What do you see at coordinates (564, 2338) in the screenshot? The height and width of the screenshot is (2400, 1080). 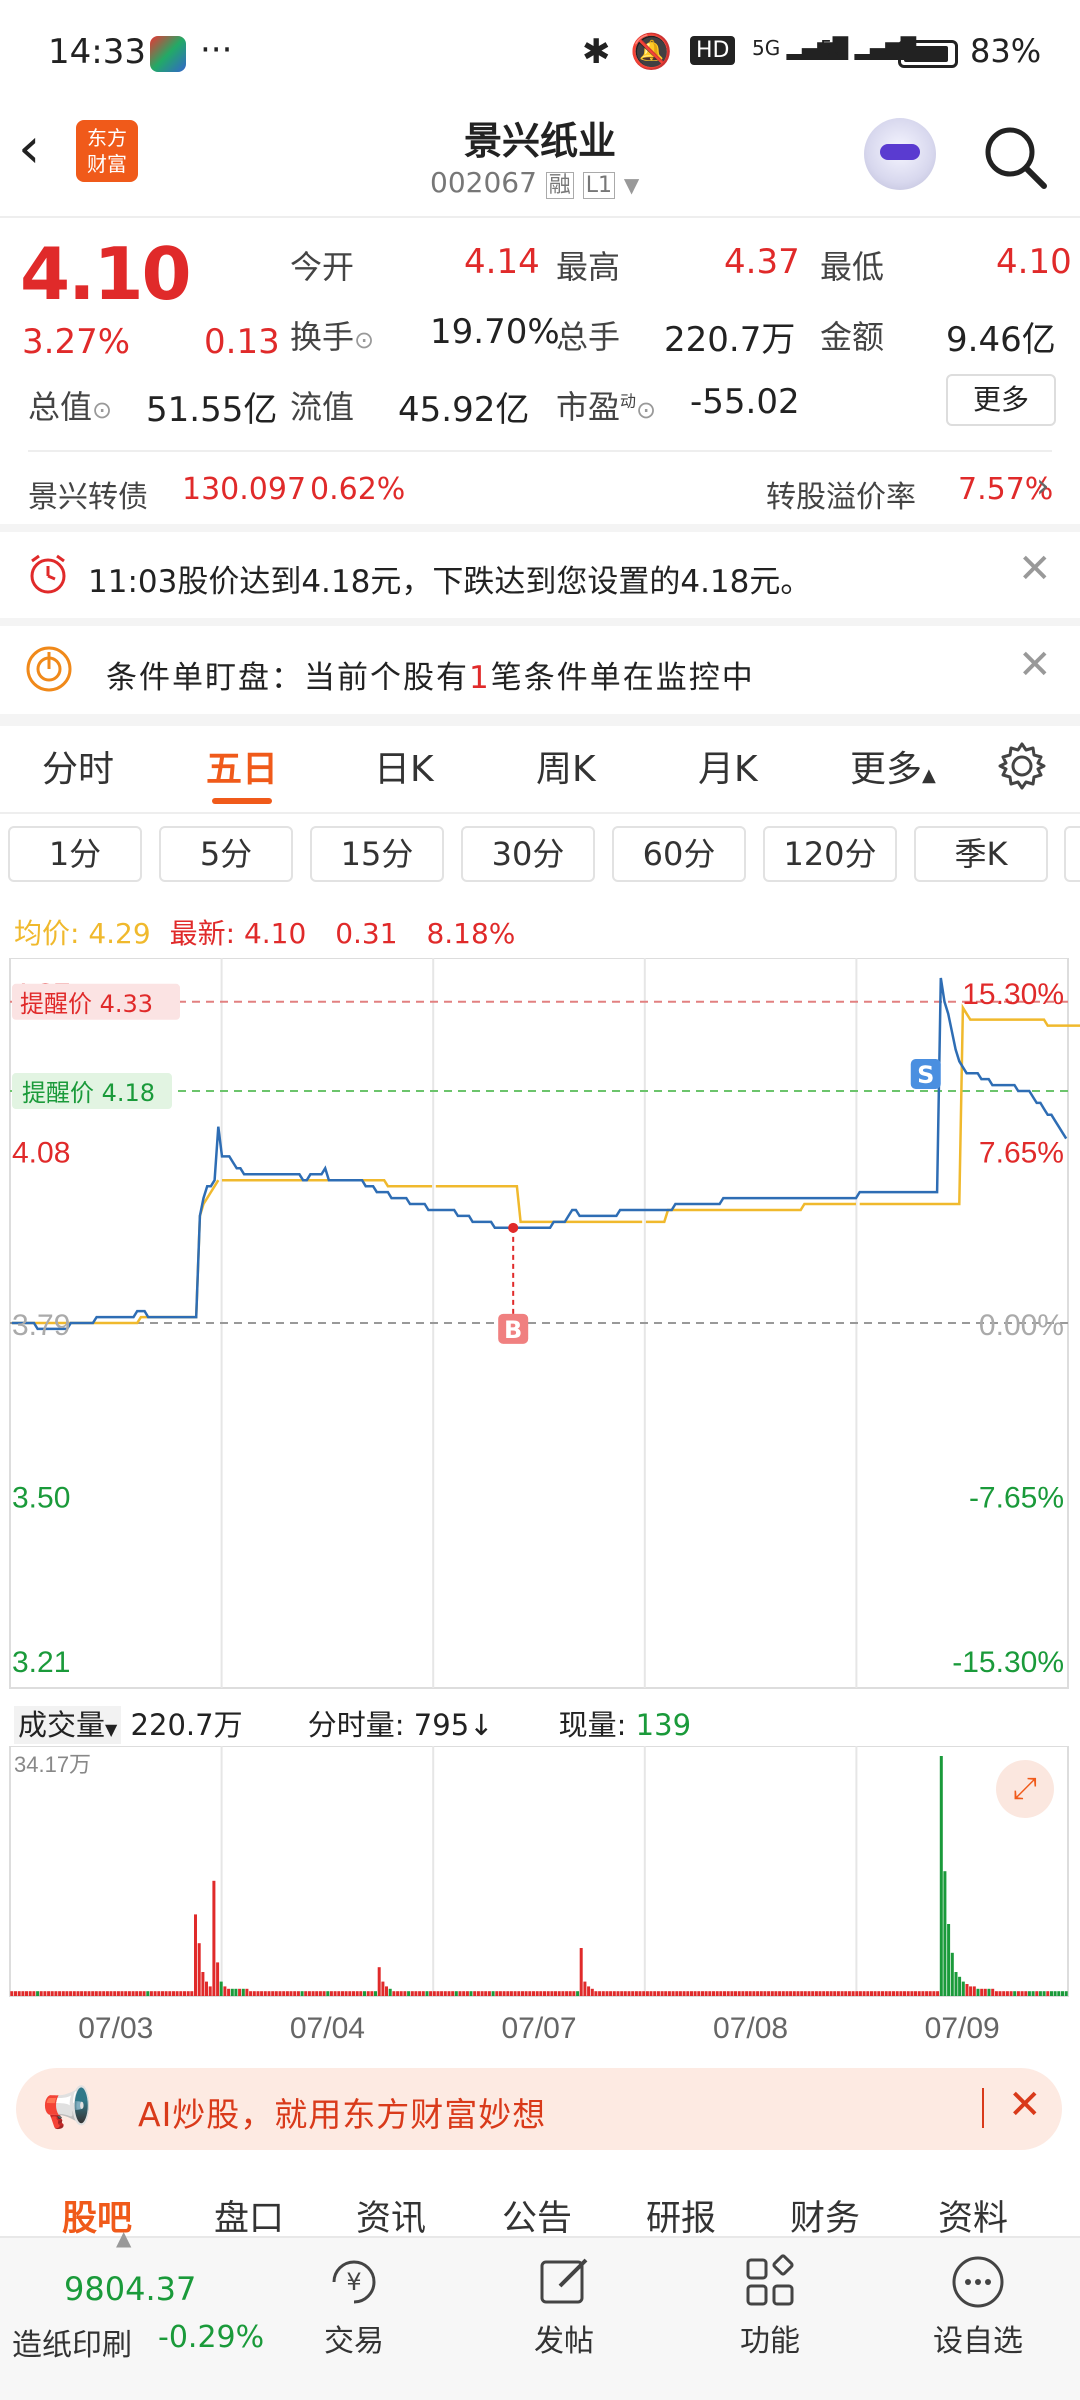 I see `dock-post: 发帖` at bounding box center [564, 2338].